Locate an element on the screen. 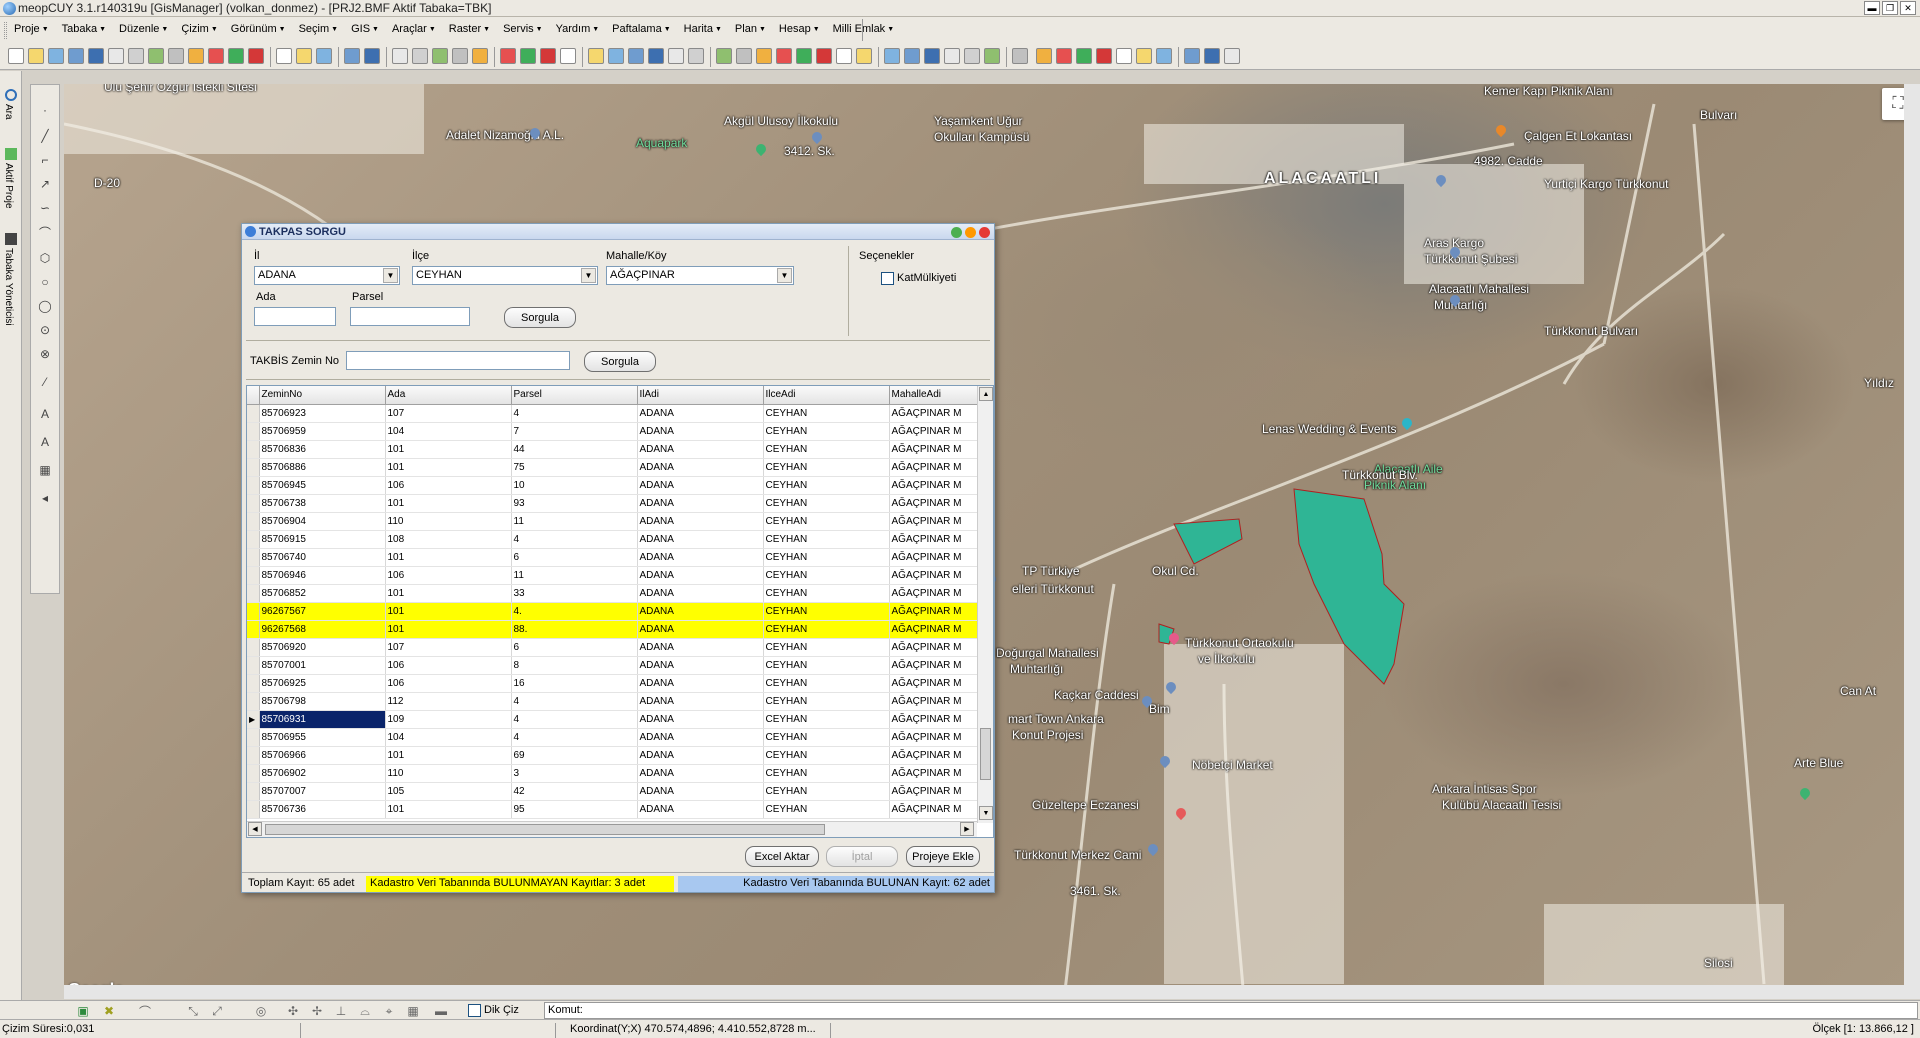 The image size is (1920, 1038). tab-tabaka-yoneticisi: Tabaka Yöneticisi is located at coordinates (8, 287).